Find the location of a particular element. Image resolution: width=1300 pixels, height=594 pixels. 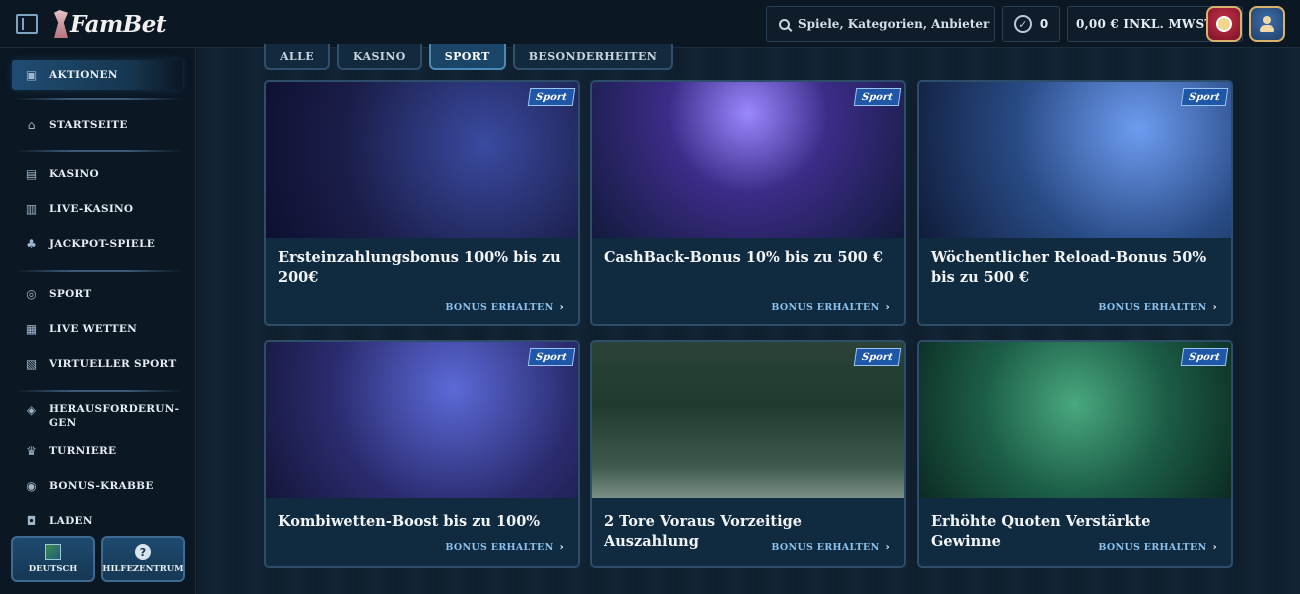

clover-icon: ♣ is located at coordinates (31, 244).